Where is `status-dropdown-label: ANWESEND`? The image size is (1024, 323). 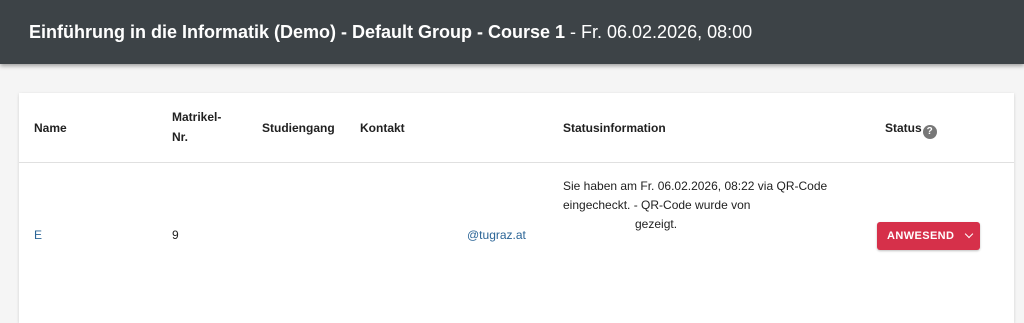 status-dropdown-label: ANWESEND is located at coordinates (921, 236).